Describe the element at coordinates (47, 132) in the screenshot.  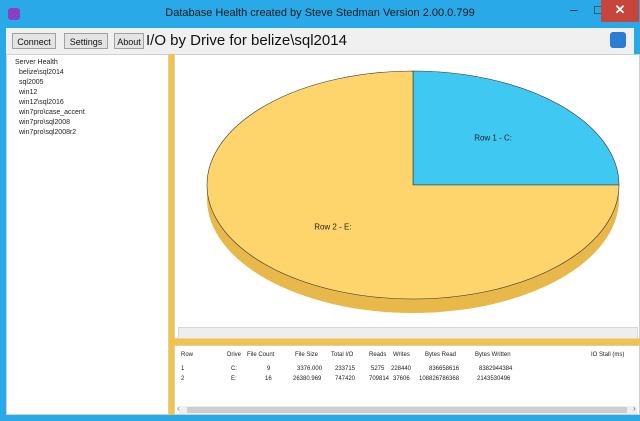
I see `tree-item: win7pro\sql2008r2` at that location.